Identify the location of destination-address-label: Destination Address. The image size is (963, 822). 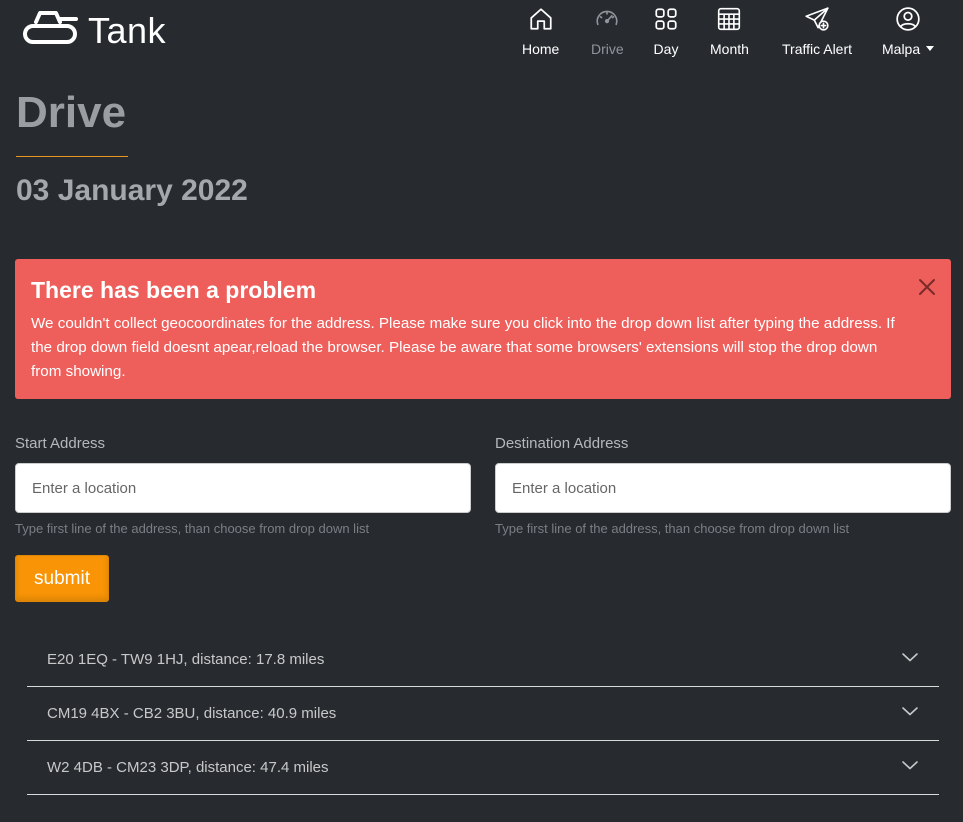
(562, 443).